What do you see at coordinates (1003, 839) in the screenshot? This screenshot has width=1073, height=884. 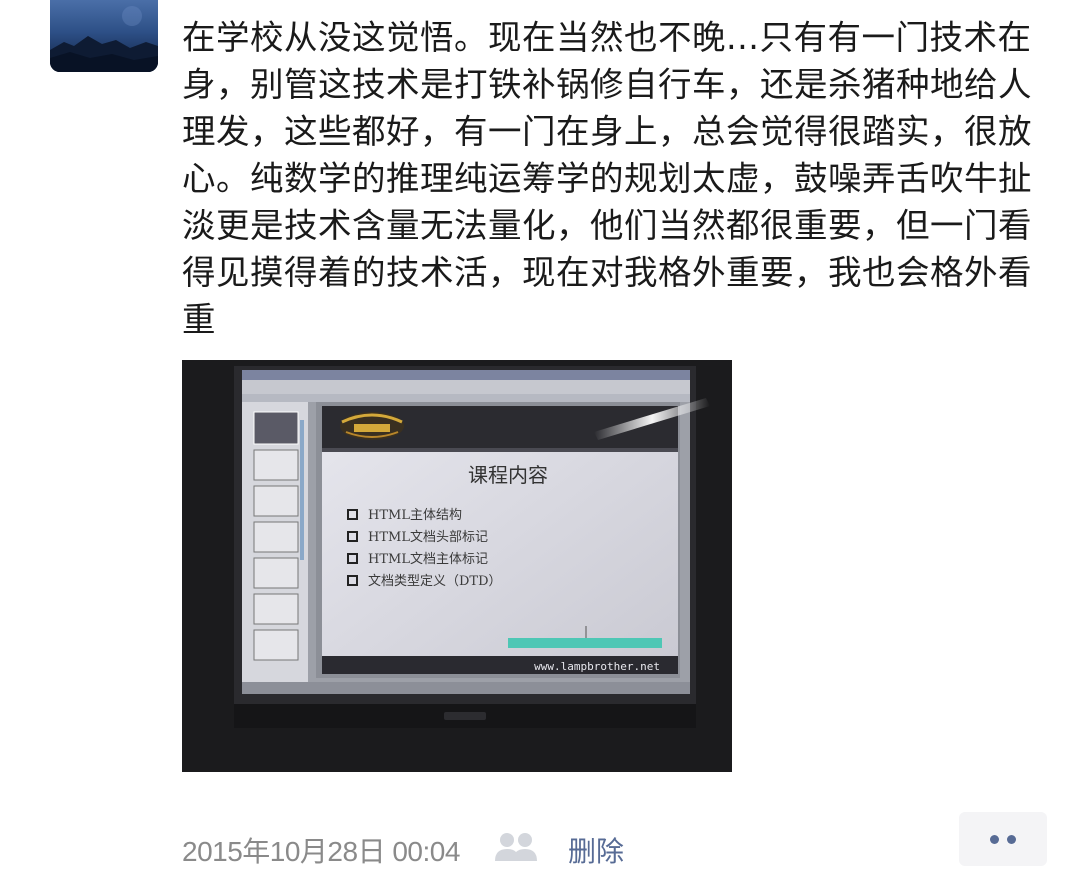 I see `more-button` at bounding box center [1003, 839].